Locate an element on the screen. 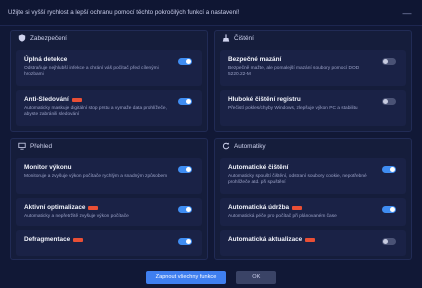 This screenshot has width=422, height=288. enable-all-button: Zapnout všechny funkce is located at coordinates (186, 277).